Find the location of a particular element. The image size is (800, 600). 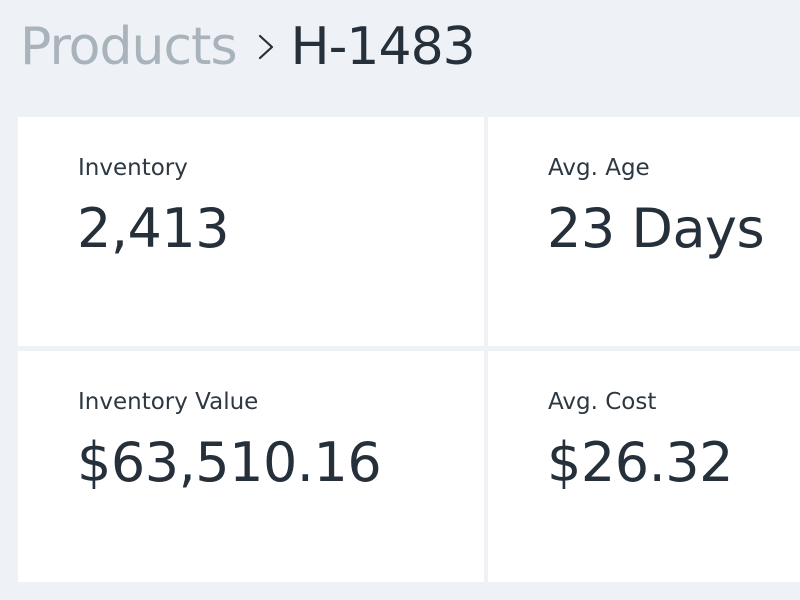

stat-label: Inventory is located at coordinates (133, 168).